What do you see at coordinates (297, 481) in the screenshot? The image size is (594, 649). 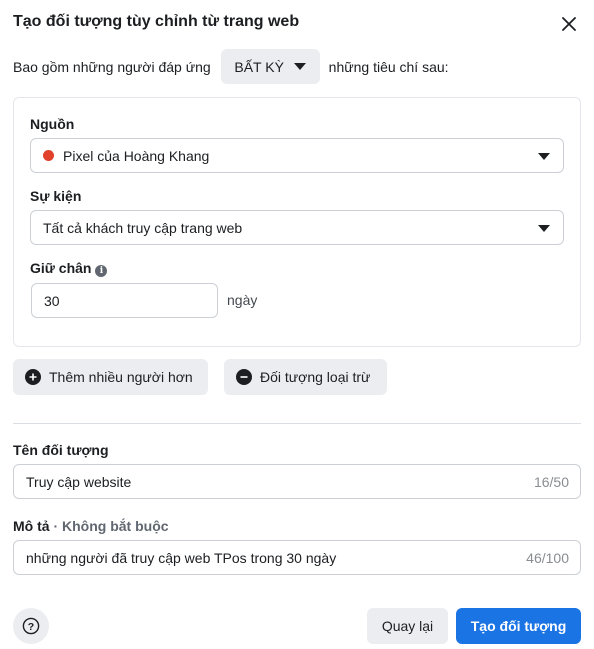 I see `audience-name-input: Truy cập website 16/50` at bounding box center [297, 481].